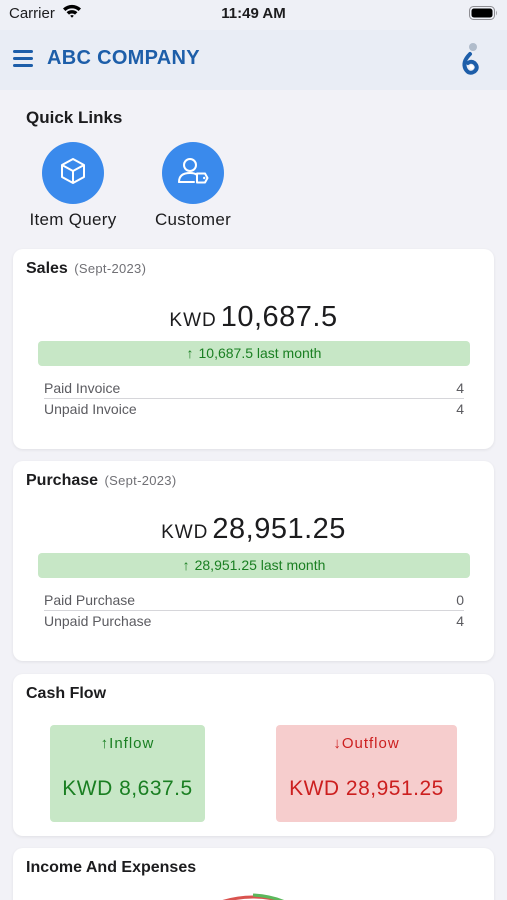 This screenshot has height=900, width=507. Describe the element at coordinates (127, 773) in the screenshot. I see `inflow-box: ↑Inflow KWD 8,637.5` at that location.